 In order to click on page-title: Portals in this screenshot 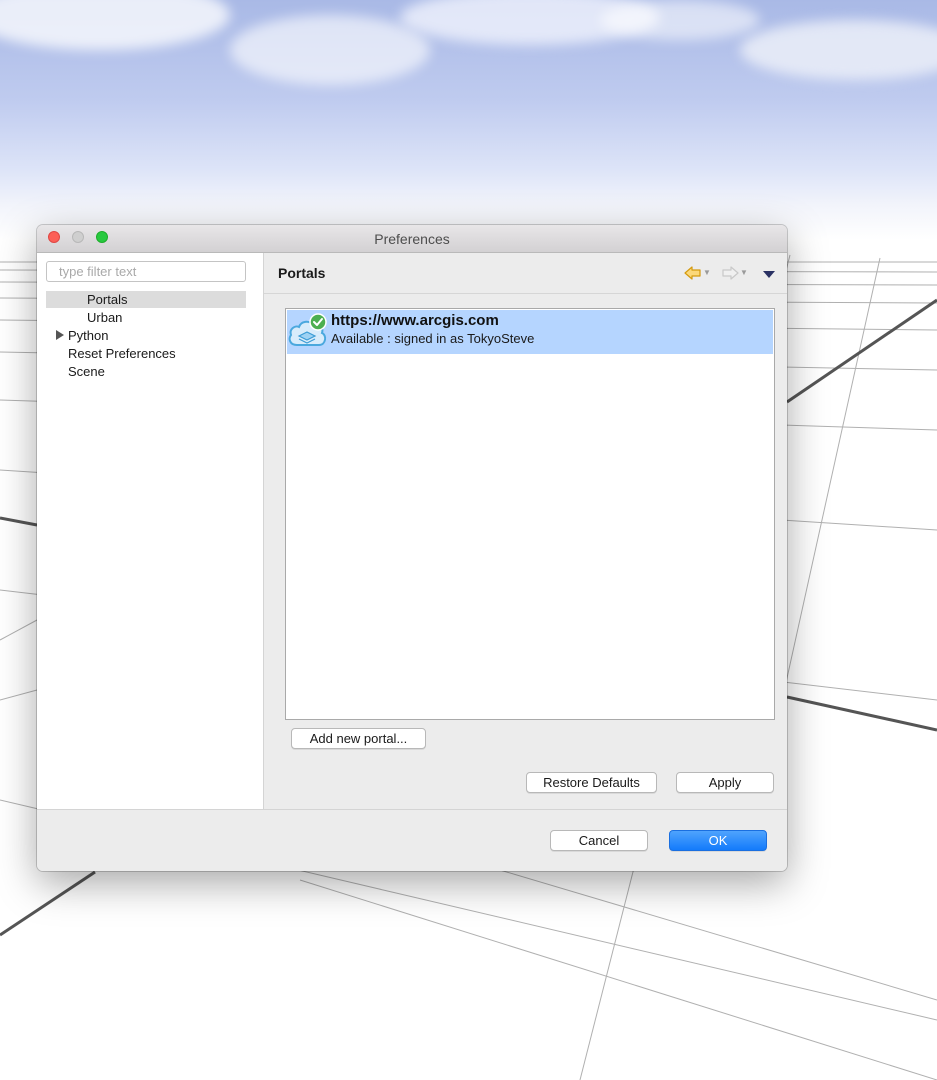, I will do `click(302, 273)`.